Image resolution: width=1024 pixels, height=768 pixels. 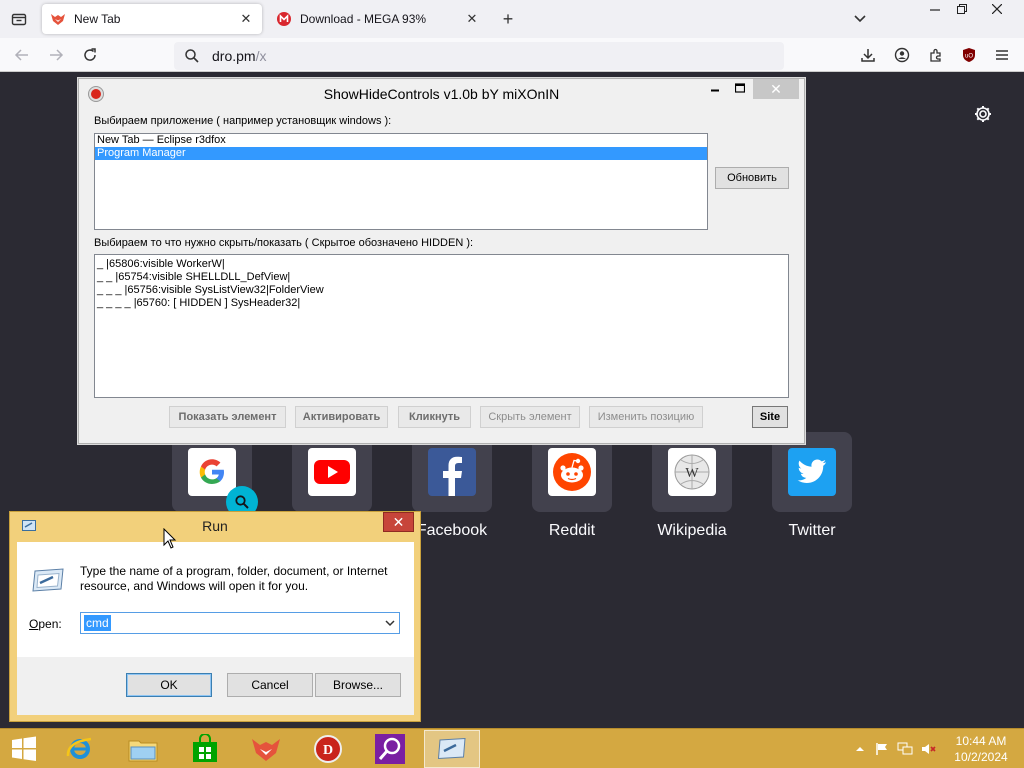 I want to click on run-program-icon, so click(x=48, y=580).